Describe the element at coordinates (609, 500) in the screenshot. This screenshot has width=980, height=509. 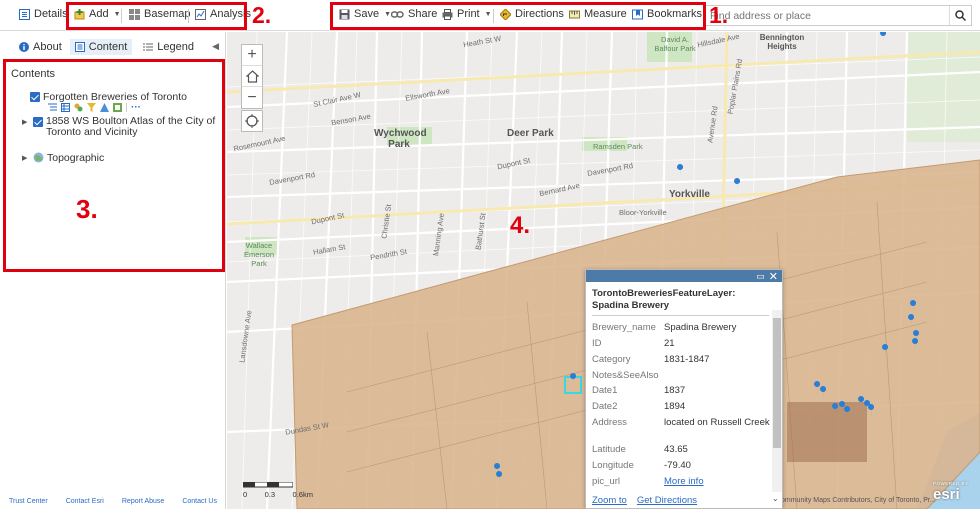
I see `zoom-to-link: Zoom to` at that location.